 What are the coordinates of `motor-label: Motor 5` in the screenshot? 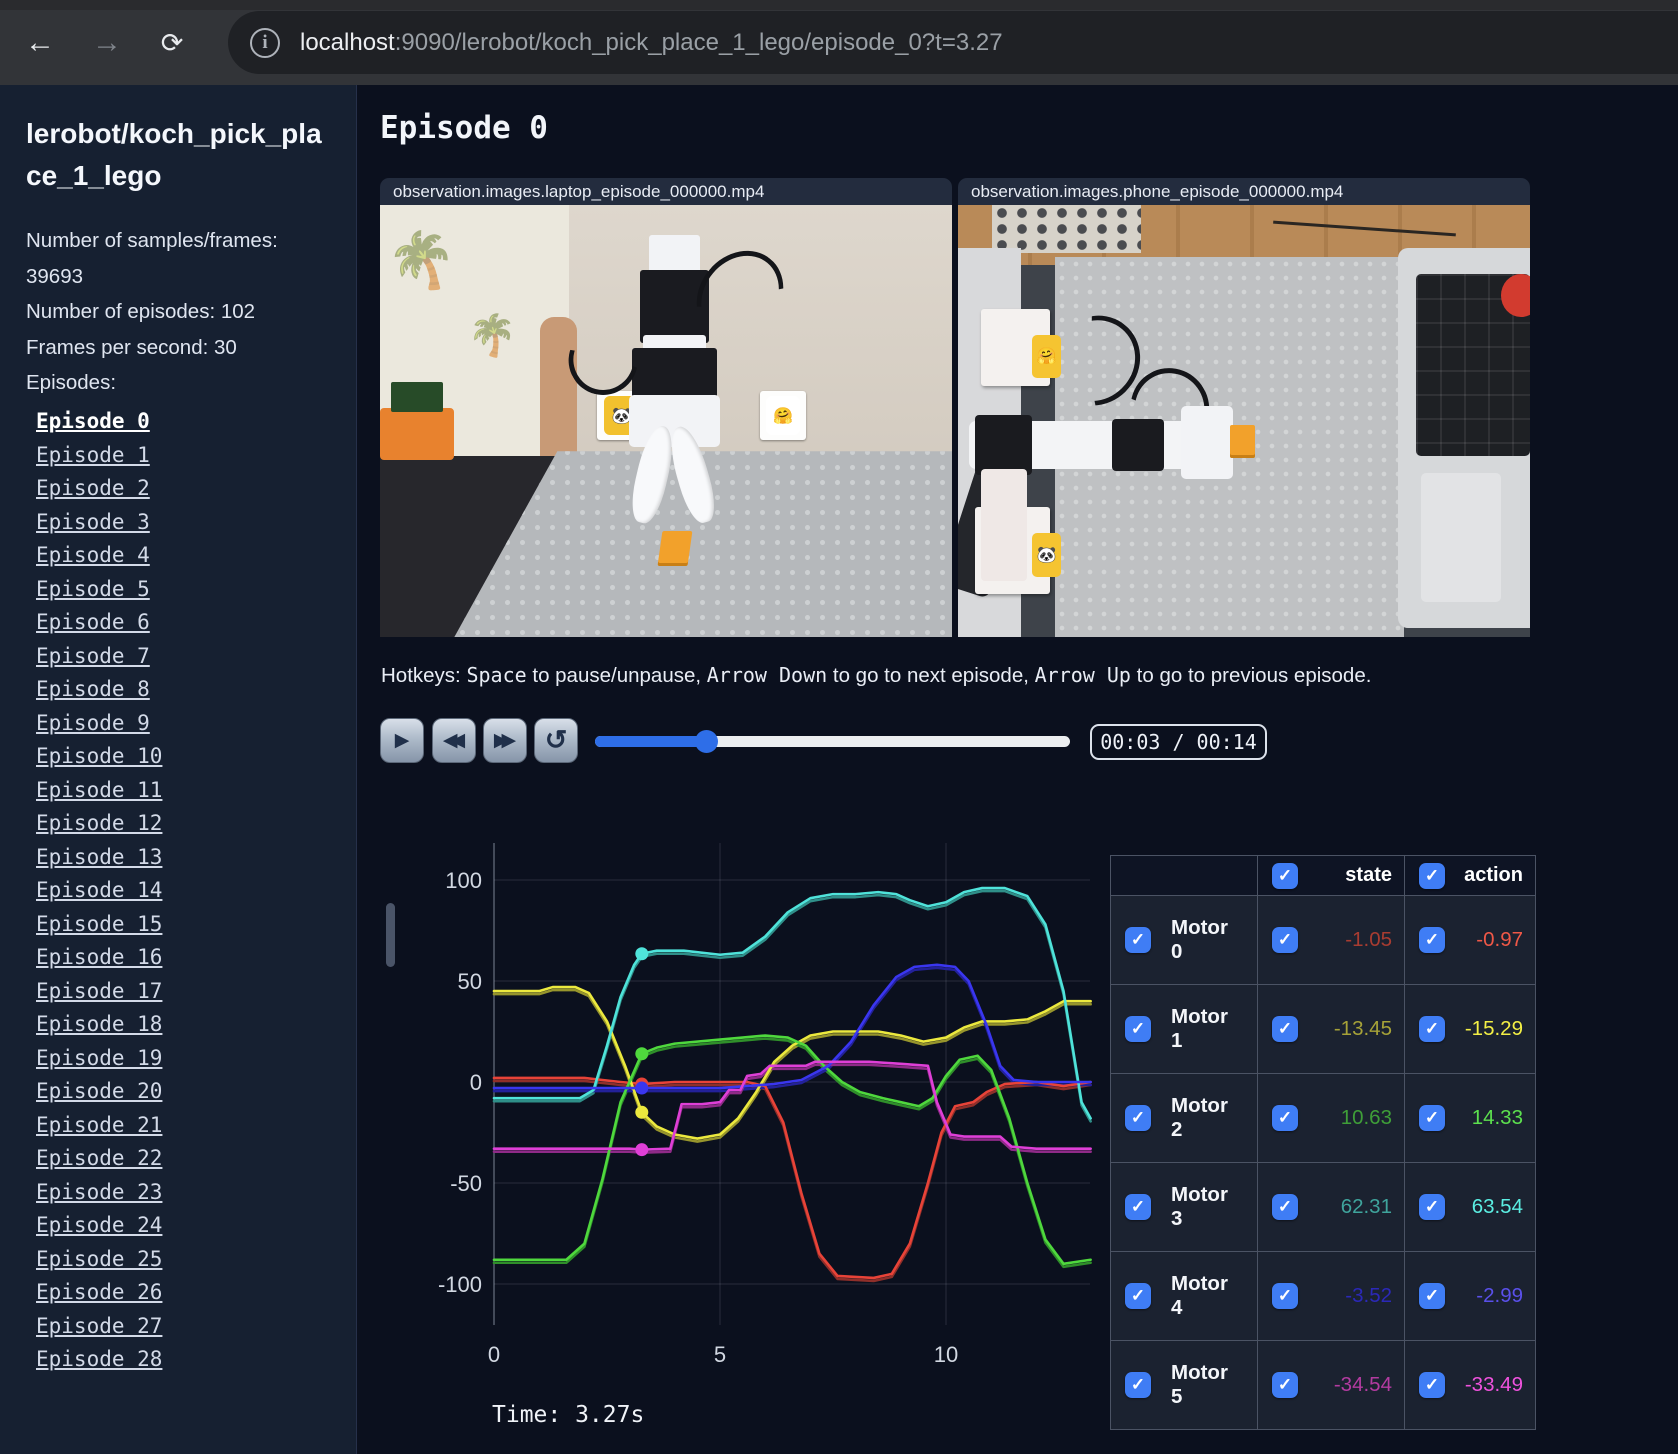 It's located at (1199, 1384).